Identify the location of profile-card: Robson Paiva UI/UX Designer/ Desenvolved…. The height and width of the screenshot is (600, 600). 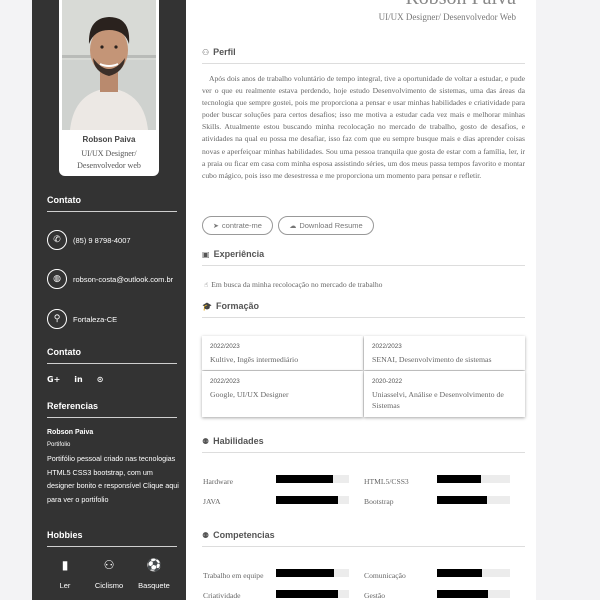
(109, 88).